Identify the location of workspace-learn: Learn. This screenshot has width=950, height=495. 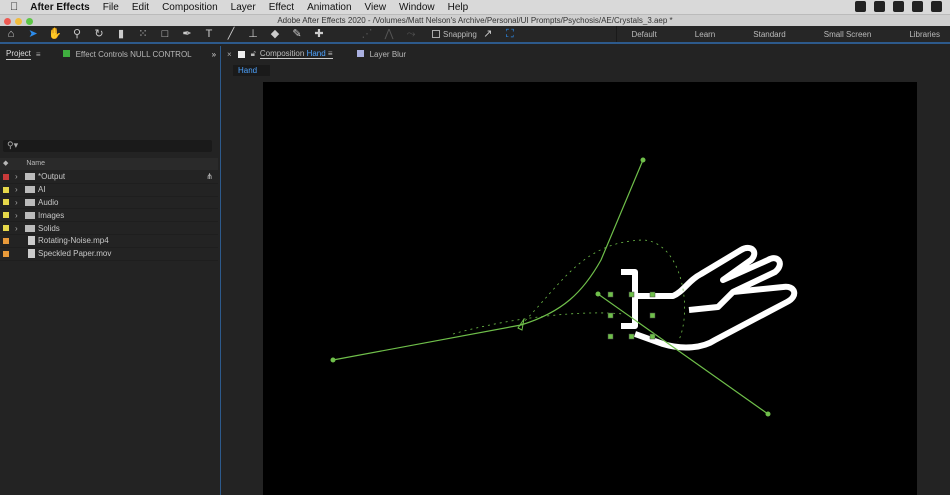
(705, 34).